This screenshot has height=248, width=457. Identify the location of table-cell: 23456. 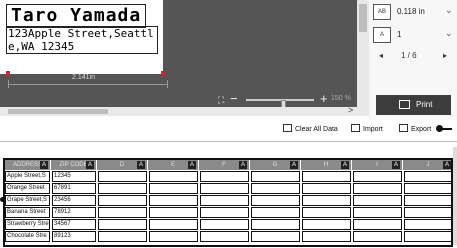
(74, 200).